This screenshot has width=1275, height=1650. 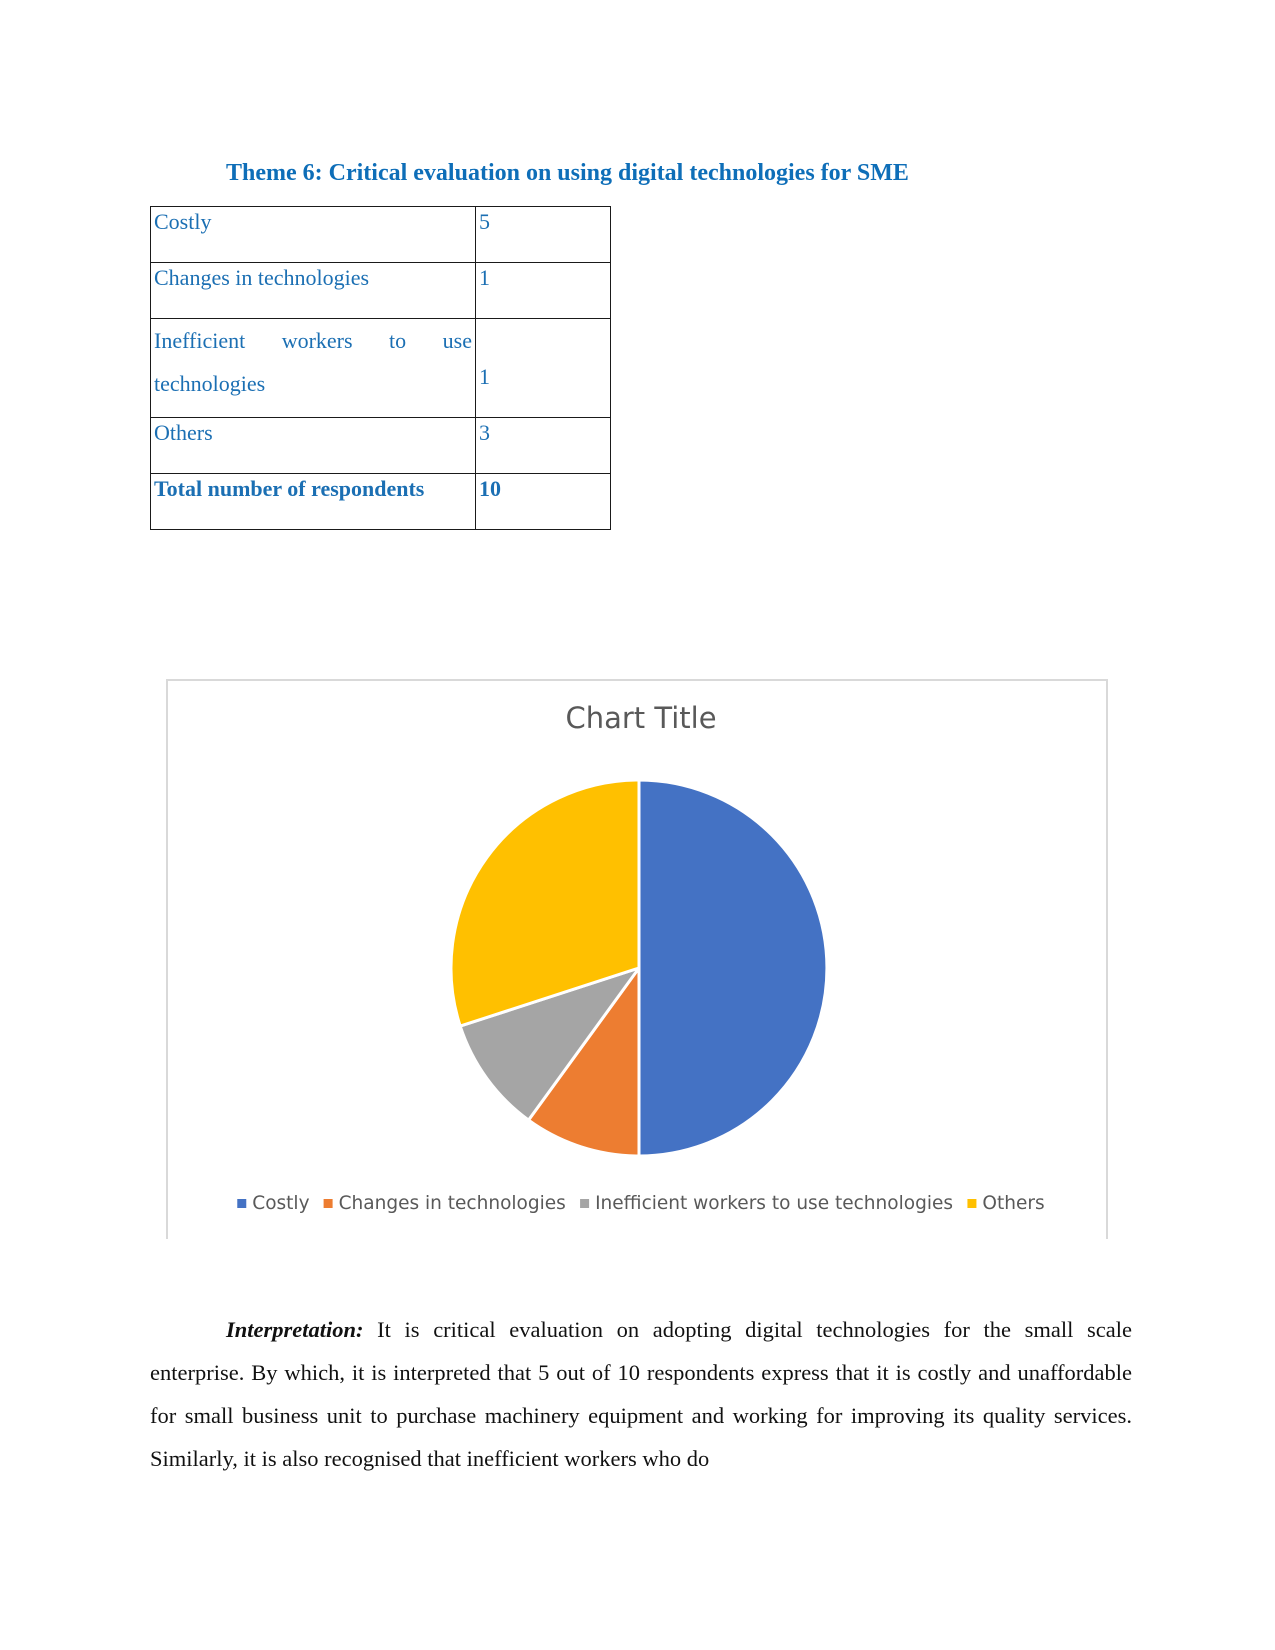 I want to click on legend-label: Inefficient workers to use technologies, so click(x=774, y=1203).